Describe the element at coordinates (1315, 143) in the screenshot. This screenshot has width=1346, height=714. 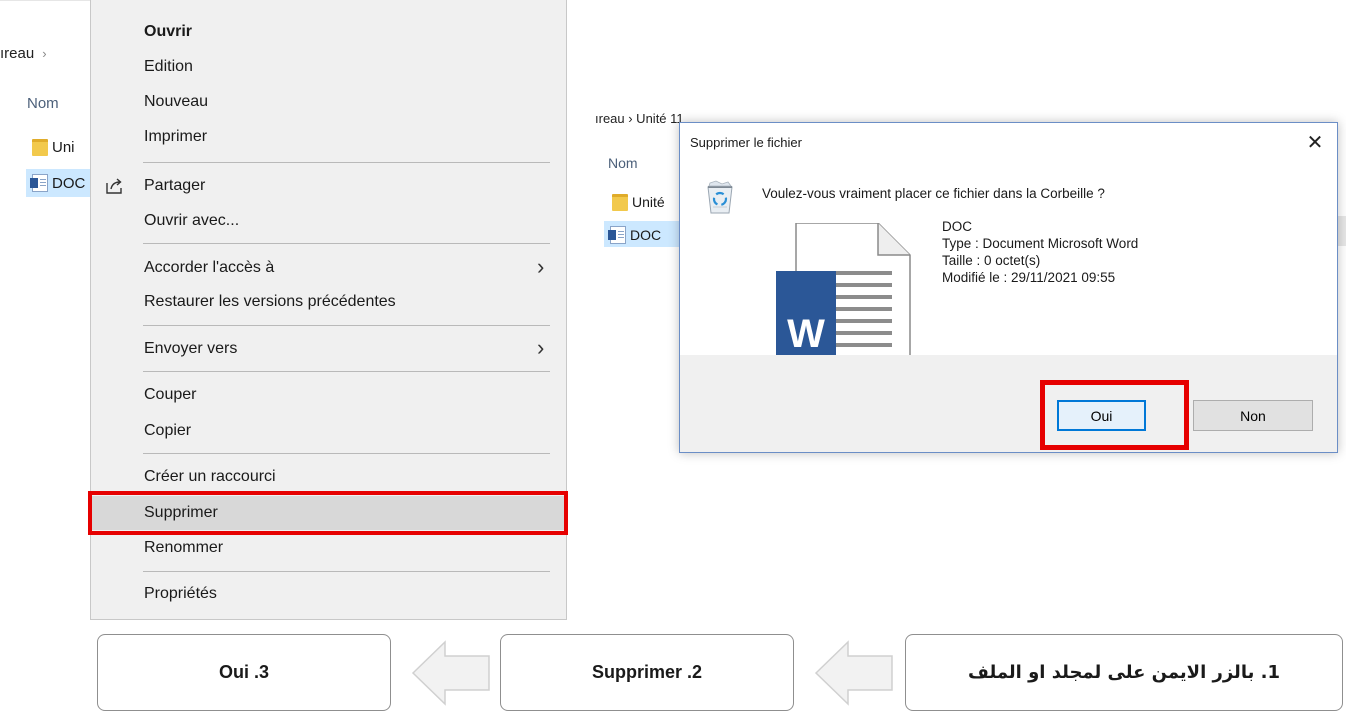
I see `close-icon: ✕` at that location.